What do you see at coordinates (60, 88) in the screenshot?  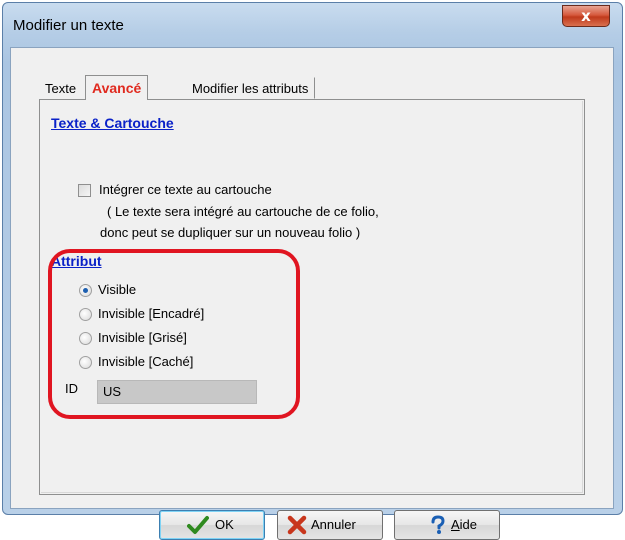 I see `tab-texte: Texte` at bounding box center [60, 88].